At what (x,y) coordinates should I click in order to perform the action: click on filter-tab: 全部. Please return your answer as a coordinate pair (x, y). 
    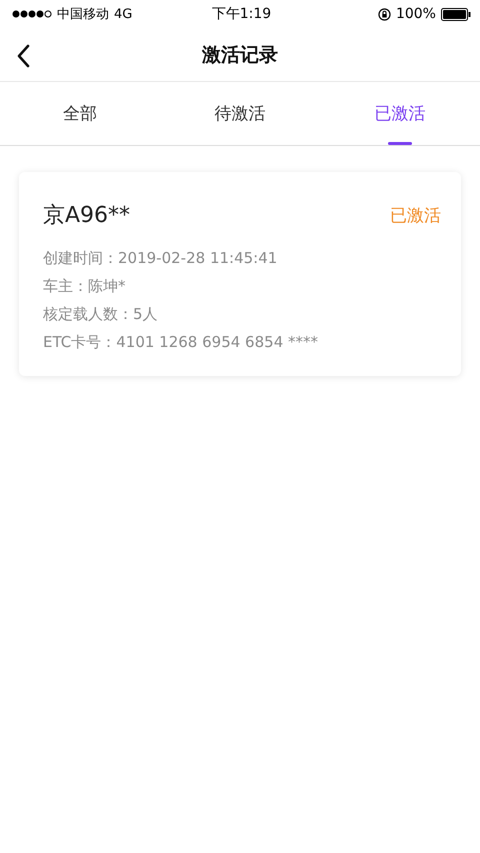
    Looking at the image, I should click on (80, 113).